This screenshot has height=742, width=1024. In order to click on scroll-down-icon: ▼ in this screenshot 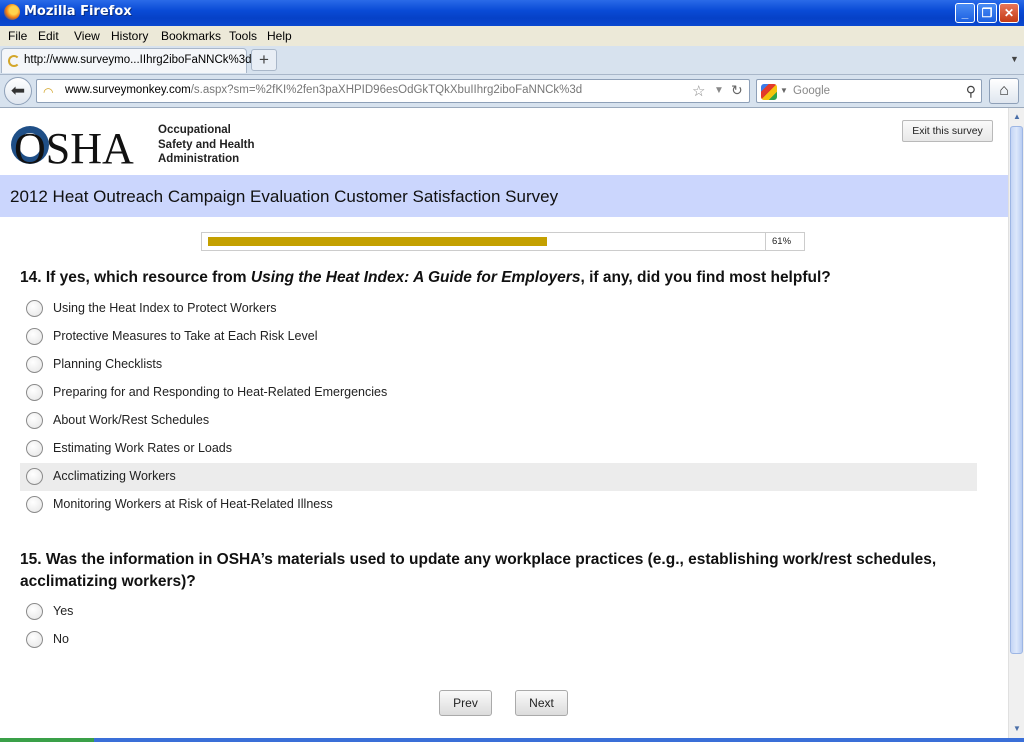, I will do `click(1017, 729)`.